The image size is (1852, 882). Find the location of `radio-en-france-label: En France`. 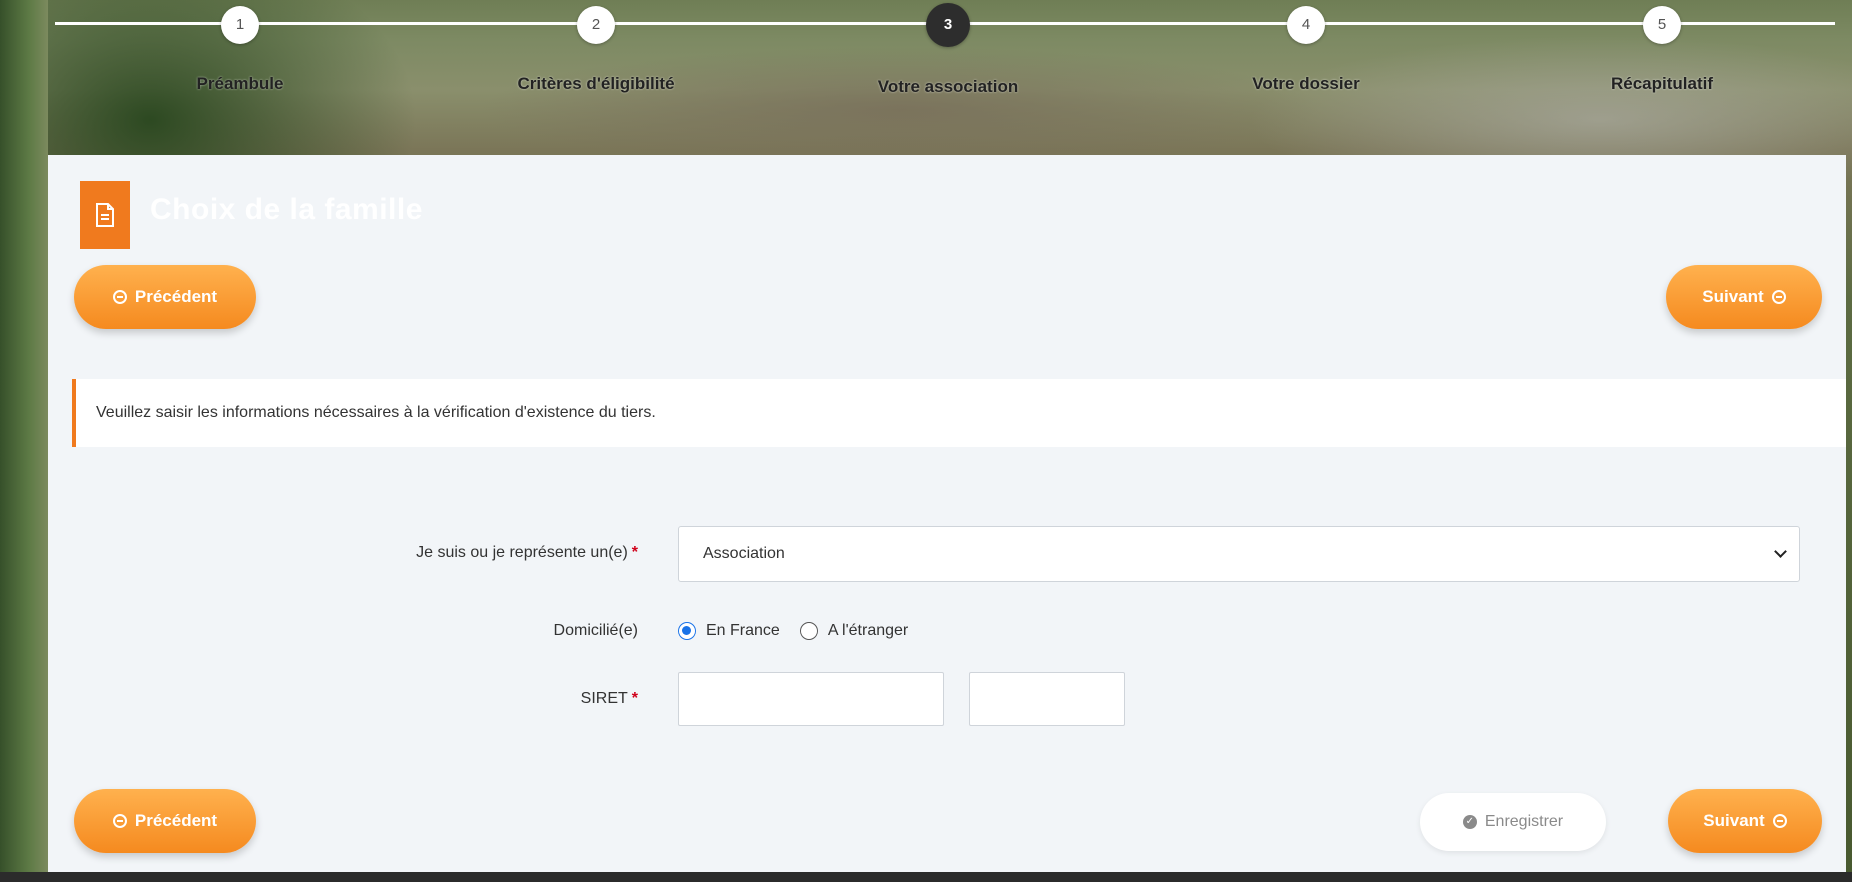

radio-en-france-label: En France is located at coordinates (743, 631).